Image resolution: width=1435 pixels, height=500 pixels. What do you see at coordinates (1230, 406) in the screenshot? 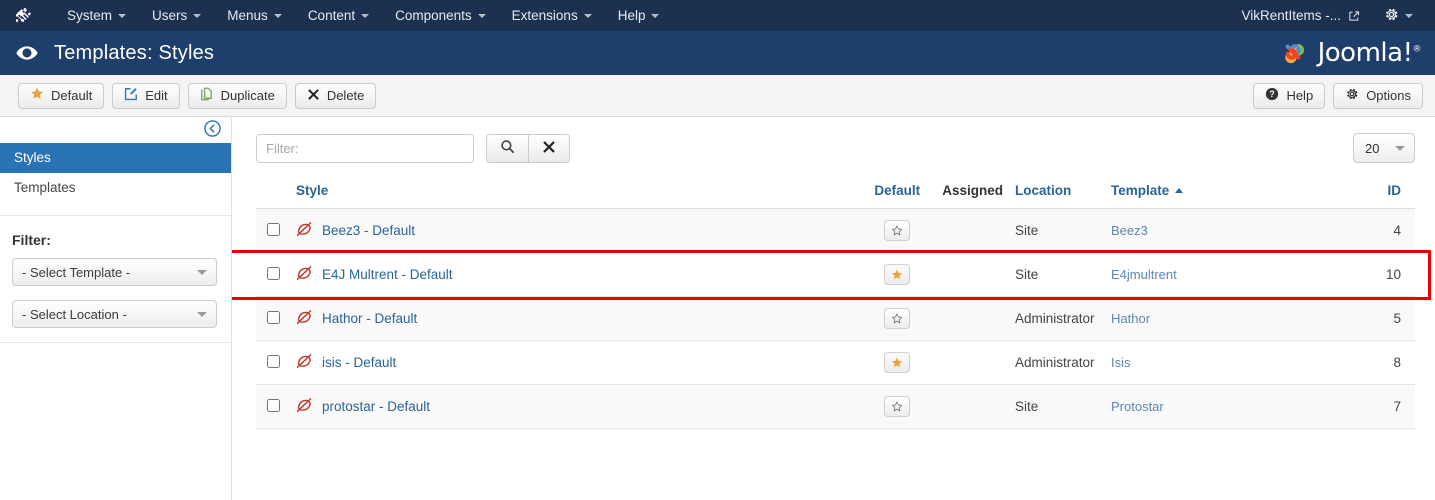
I see `row-template-cell: Protostar` at bounding box center [1230, 406].